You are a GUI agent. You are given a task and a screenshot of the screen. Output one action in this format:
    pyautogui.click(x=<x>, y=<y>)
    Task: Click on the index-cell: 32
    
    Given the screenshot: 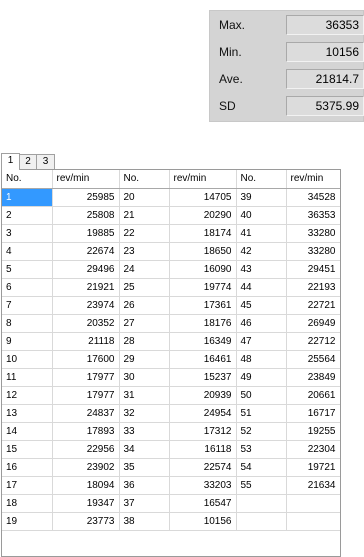 What is the action you would take?
    pyautogui.click(x=144, y=413)
    